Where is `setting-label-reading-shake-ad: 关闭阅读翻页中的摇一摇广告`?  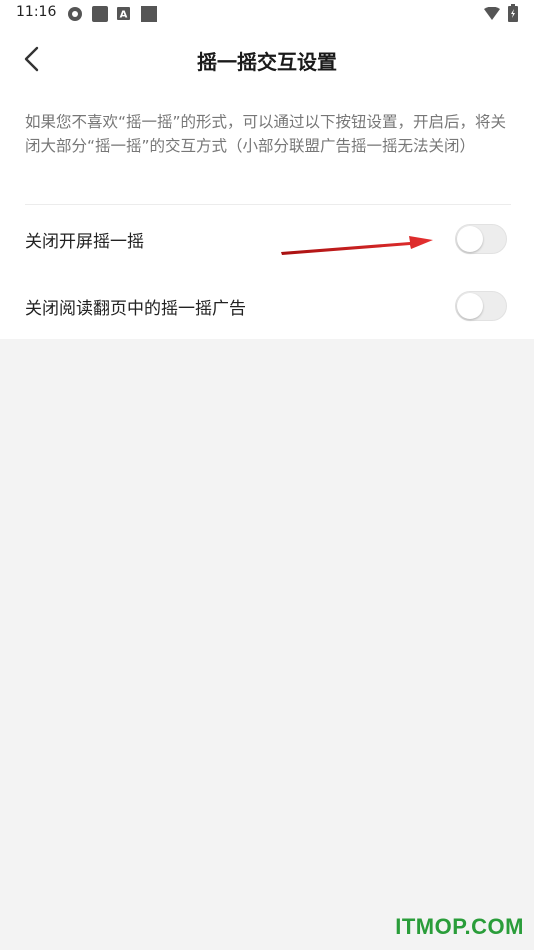
setting-label-reading-shake-ad: 关闭阅读翻页中的摇一摇广告 is located at coordinates (135, 309).